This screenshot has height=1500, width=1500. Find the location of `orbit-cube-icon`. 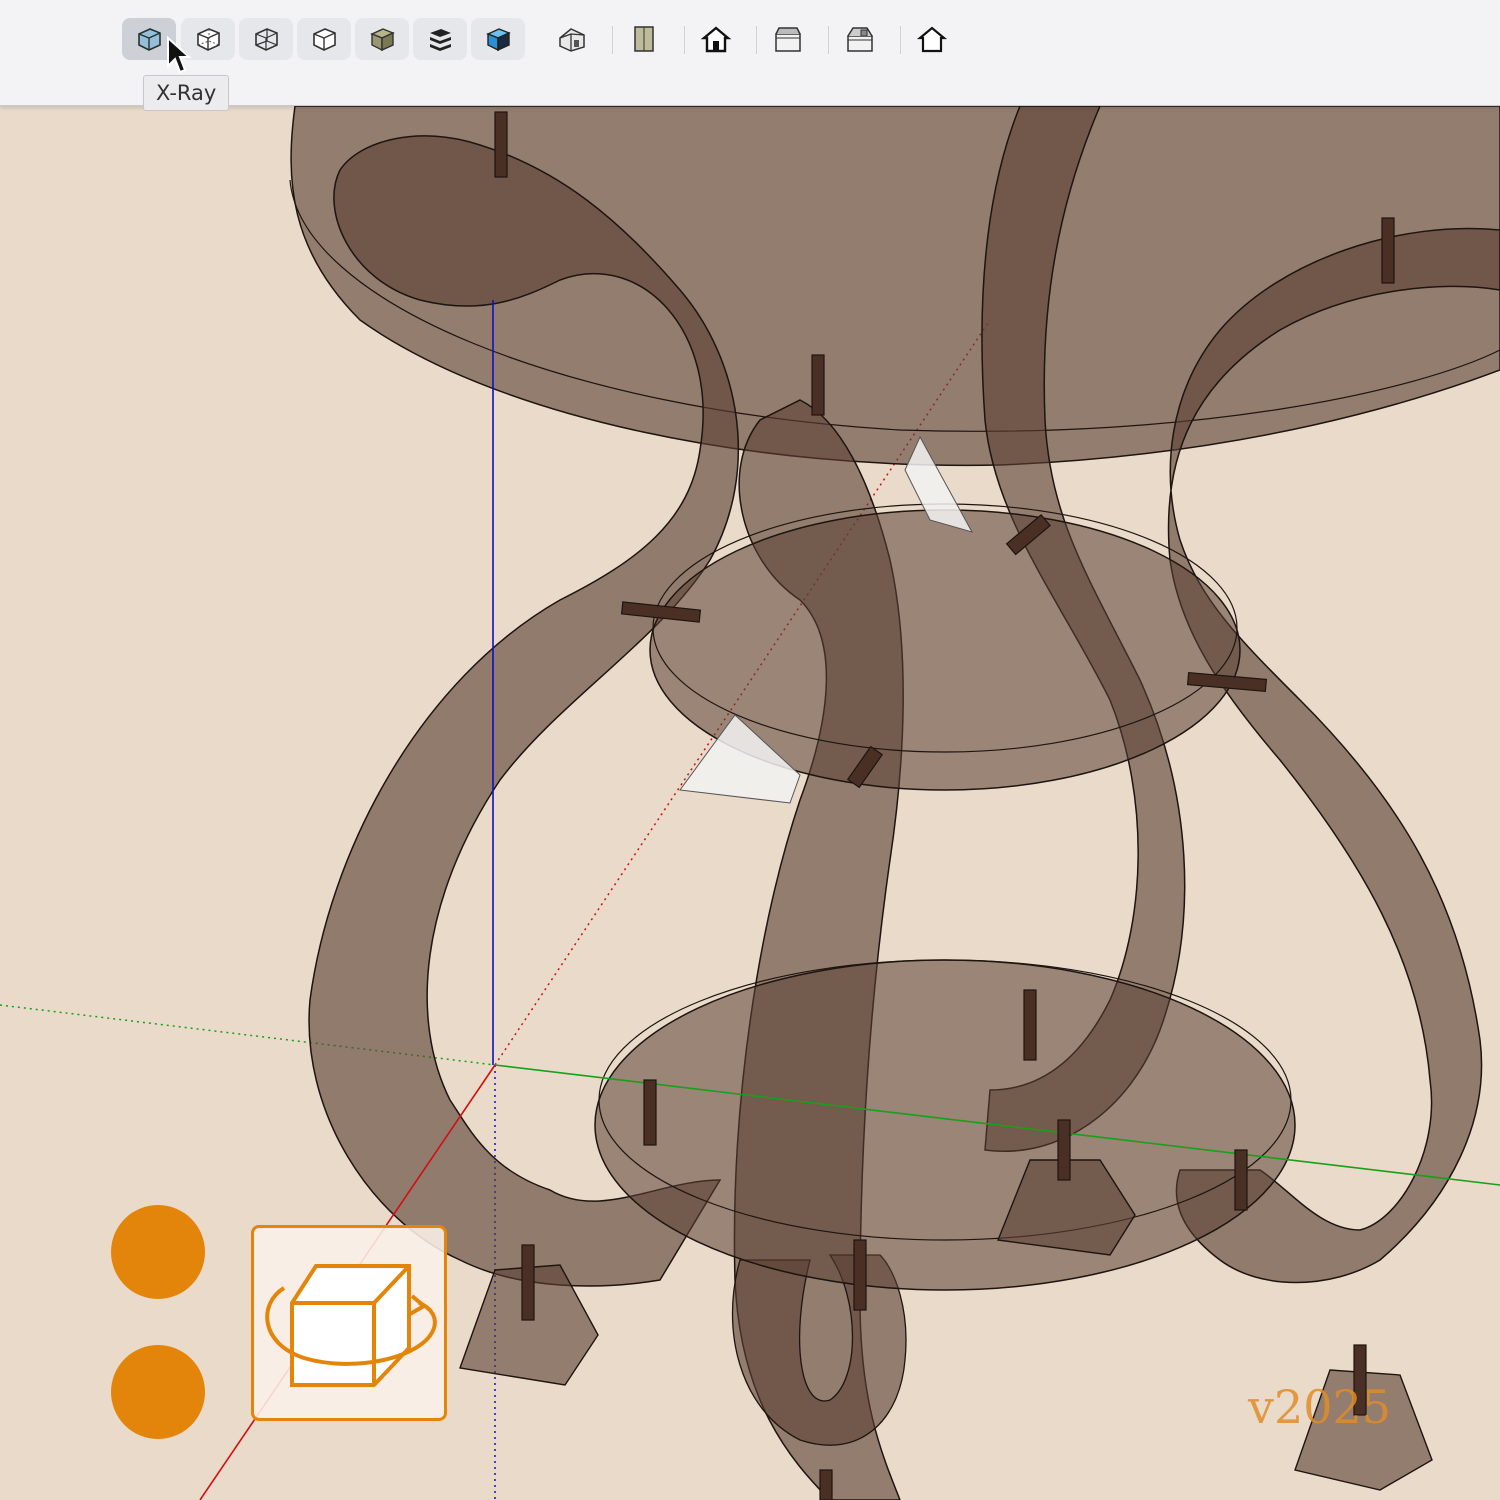

orbit-cube-icon is located at coordinates (351, 1325).